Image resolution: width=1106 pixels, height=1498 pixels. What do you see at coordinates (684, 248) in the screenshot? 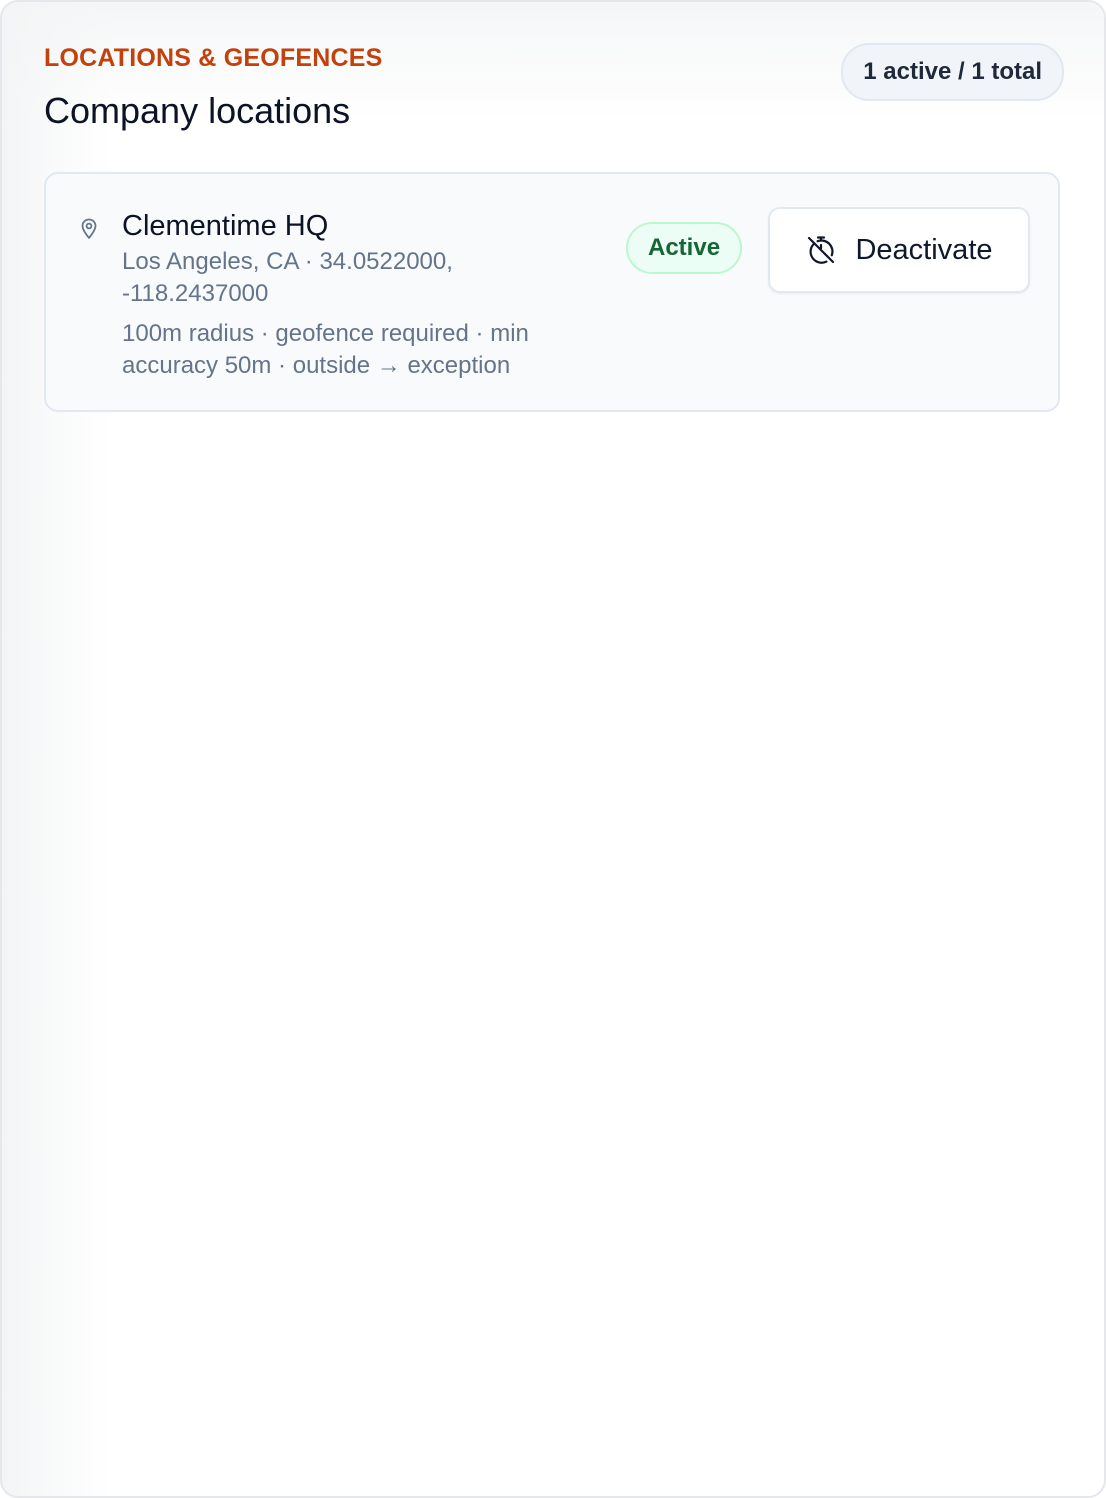
I see `status-badge: Active` at bounding box center [684, 248].